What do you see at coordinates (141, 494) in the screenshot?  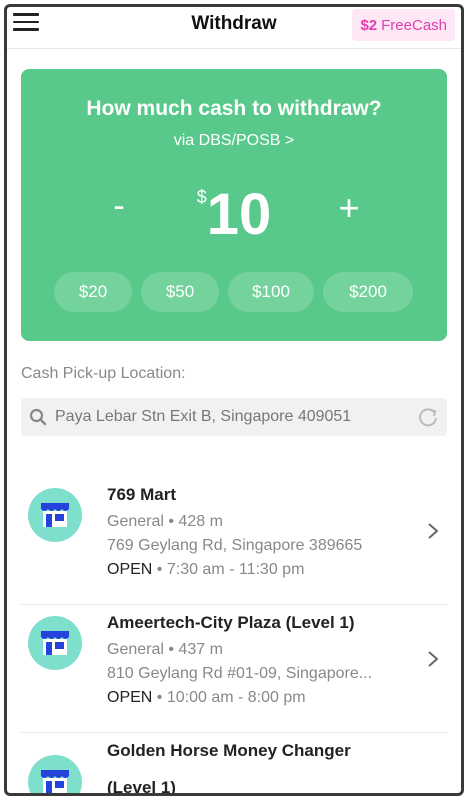 I see `store-name: 769 Mart` at bounding box center [141, 494].